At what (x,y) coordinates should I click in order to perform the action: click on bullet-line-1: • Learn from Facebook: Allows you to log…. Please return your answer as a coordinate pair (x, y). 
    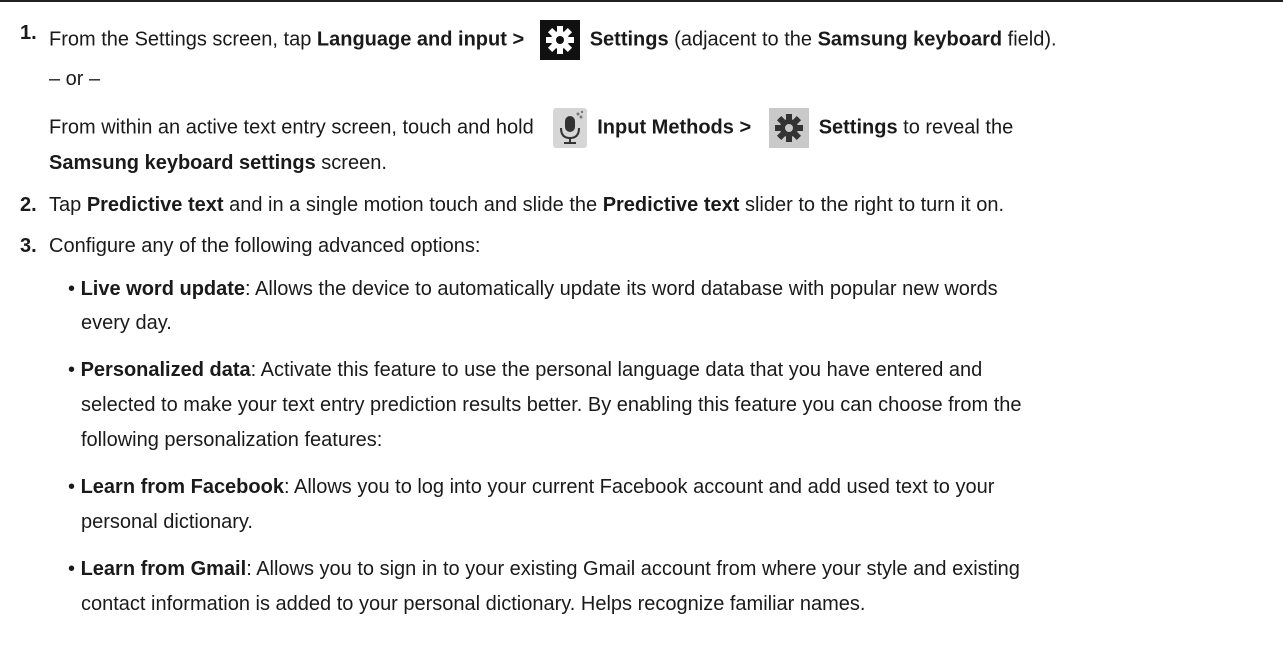
    Looking at the image, I should click on (531, 487).